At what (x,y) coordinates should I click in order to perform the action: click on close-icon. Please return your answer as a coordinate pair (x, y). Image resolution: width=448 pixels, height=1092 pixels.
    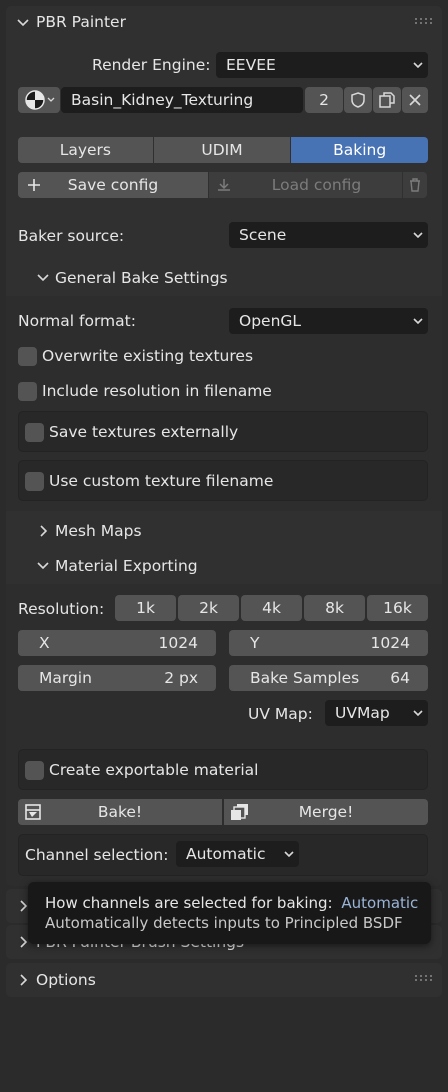
    Looking at the image, I should click on (415, 100).